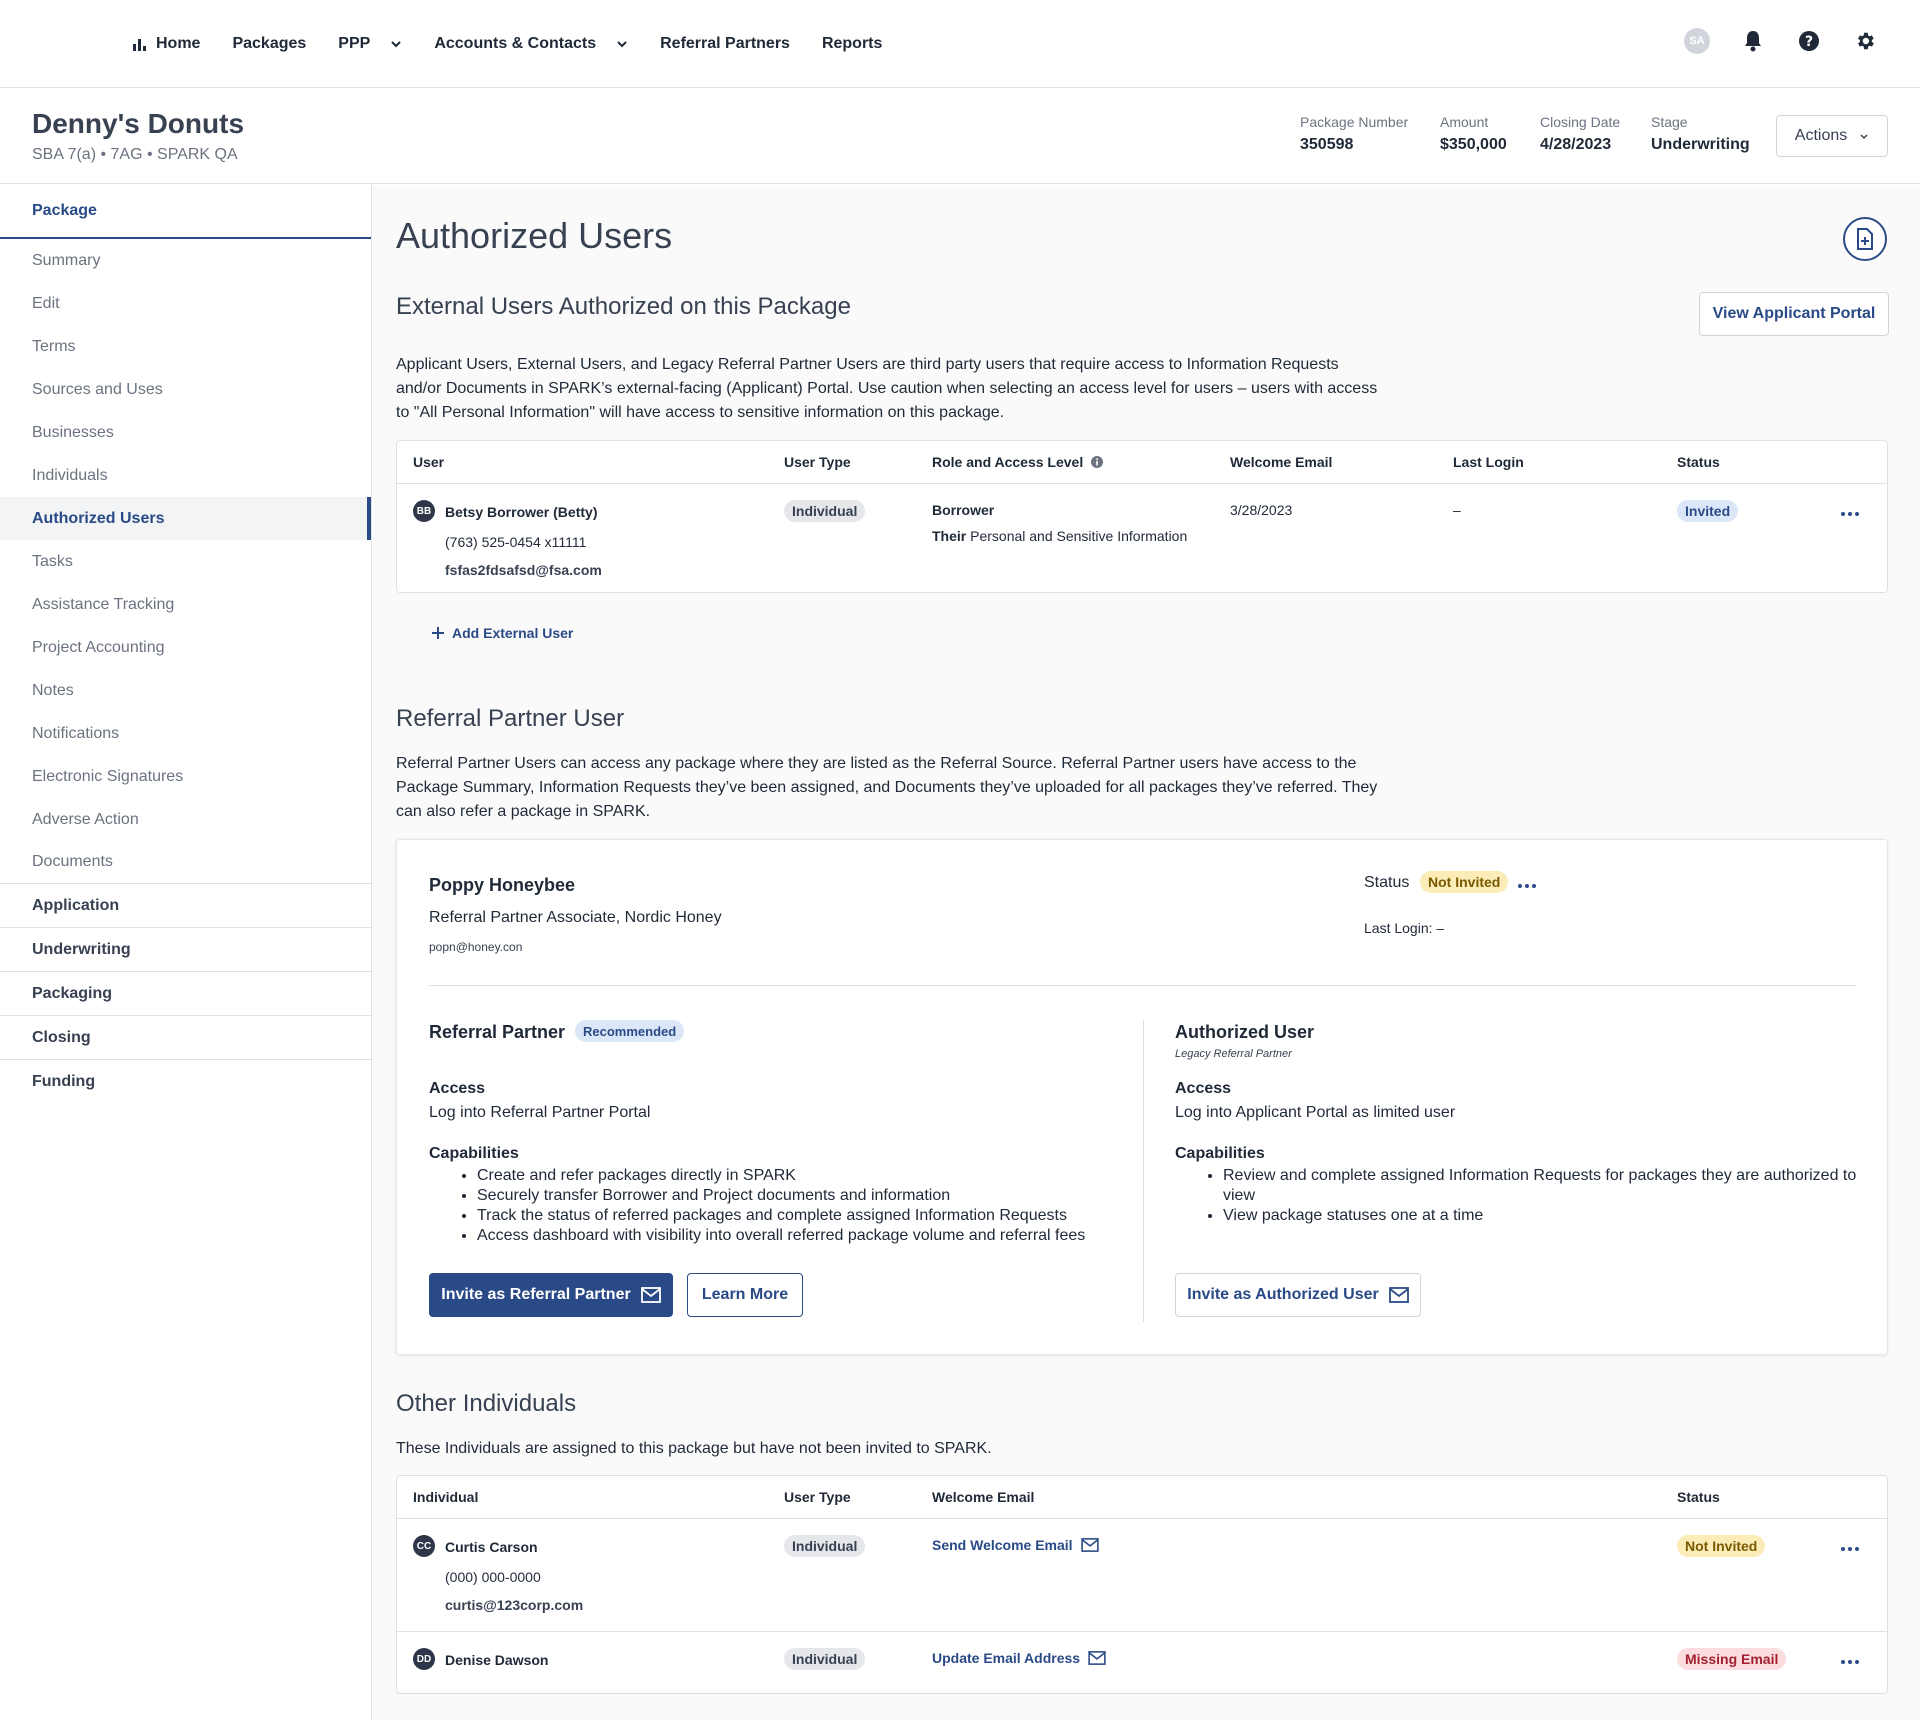  I want to click on sidebar-section-application: Application, so click(185, 906).